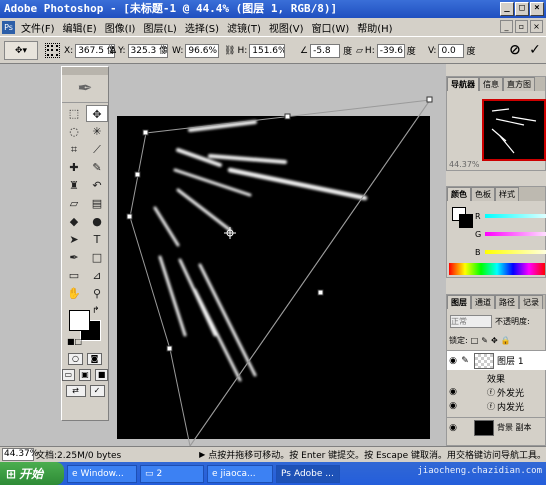 This screenshot has height=485, width=546. I want to click on blend-mode-select: 正常, so click(471, 321).